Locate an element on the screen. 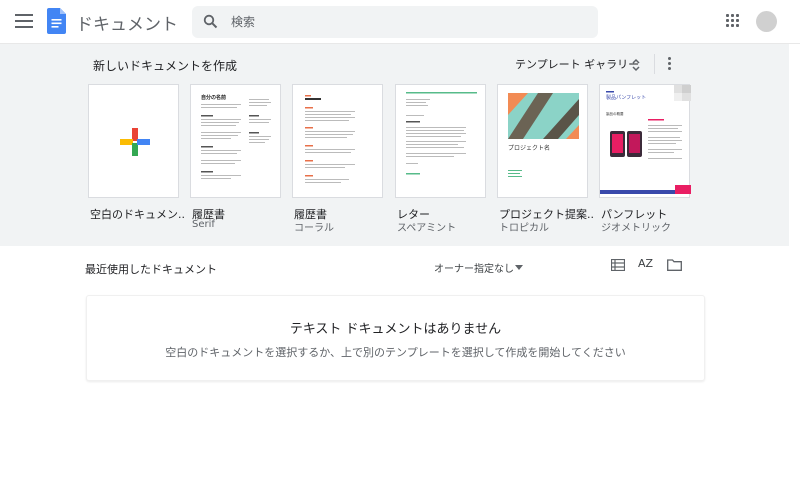 This screenshot has height=492, width=800. template-letter-spearmint-card is located at coordinates (440, 141).